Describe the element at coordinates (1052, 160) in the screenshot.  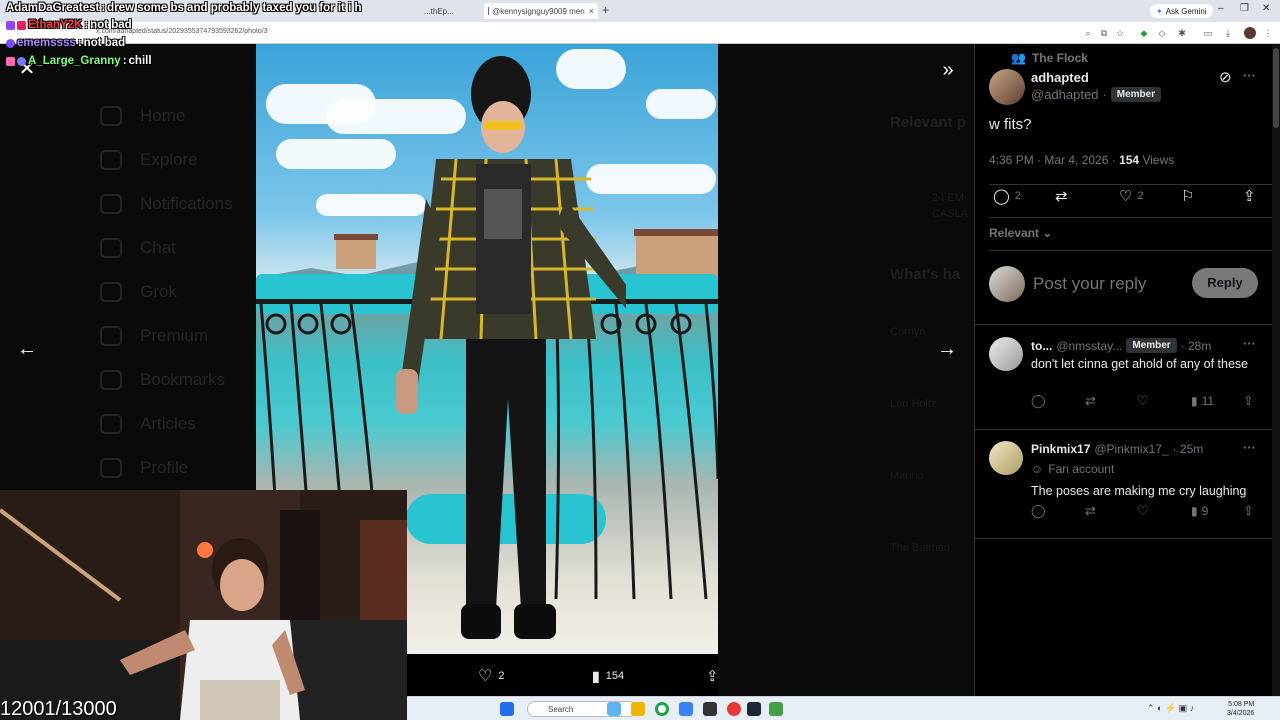
I see `post-timestamp: 4:36 PM · Mar 4, 2026 ·` at that location.